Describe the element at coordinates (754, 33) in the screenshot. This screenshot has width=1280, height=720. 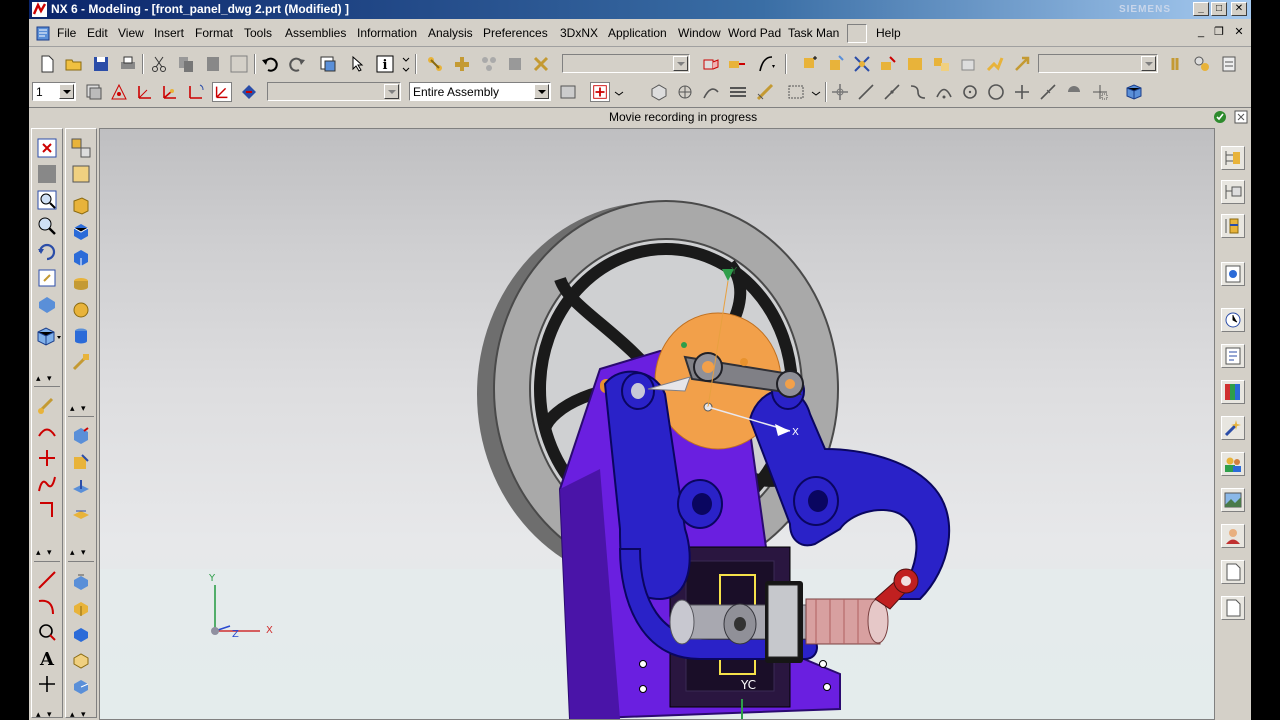
I see `menu-word-pad: Word Pad` at that location.